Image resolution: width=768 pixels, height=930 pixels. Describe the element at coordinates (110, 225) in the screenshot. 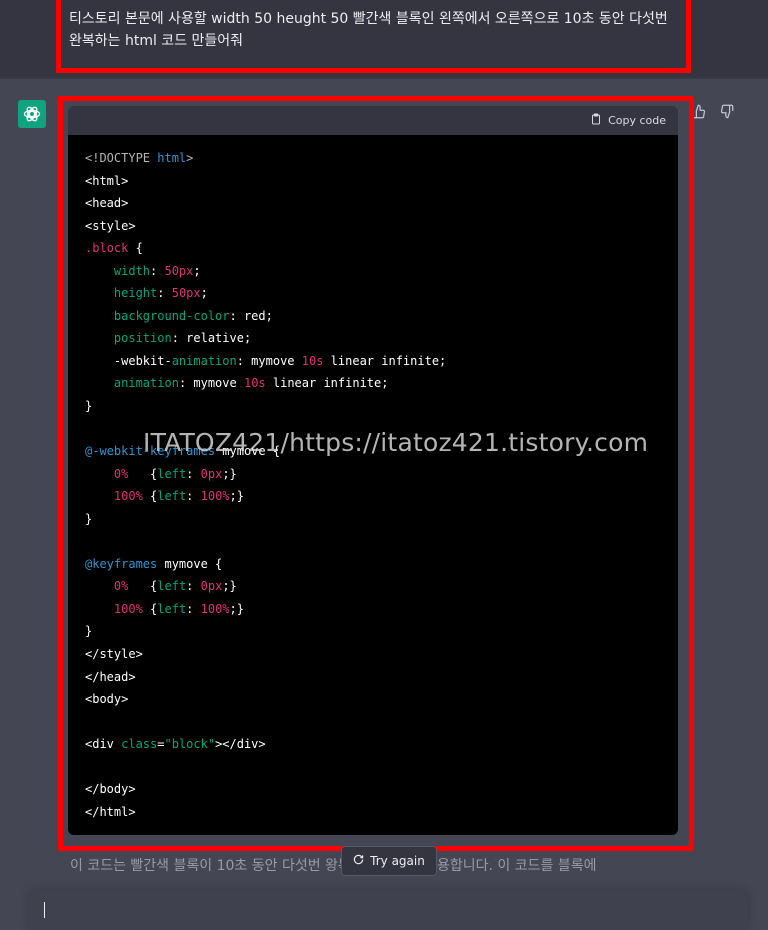

I see `code-token: <style>` at that location.